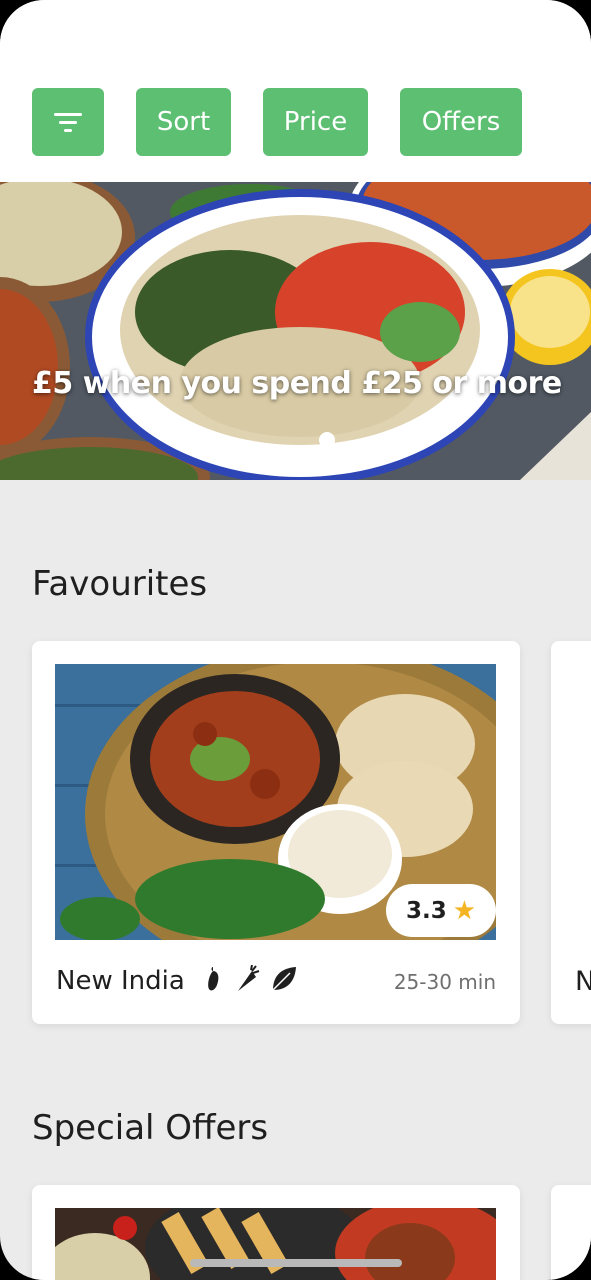  I want to click on offers-button: Offers, so click(461, 122).